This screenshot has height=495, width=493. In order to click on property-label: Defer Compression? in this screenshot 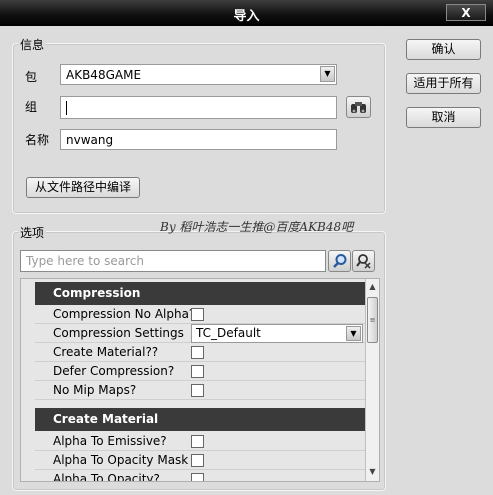, I will do `click(114, 371)`.